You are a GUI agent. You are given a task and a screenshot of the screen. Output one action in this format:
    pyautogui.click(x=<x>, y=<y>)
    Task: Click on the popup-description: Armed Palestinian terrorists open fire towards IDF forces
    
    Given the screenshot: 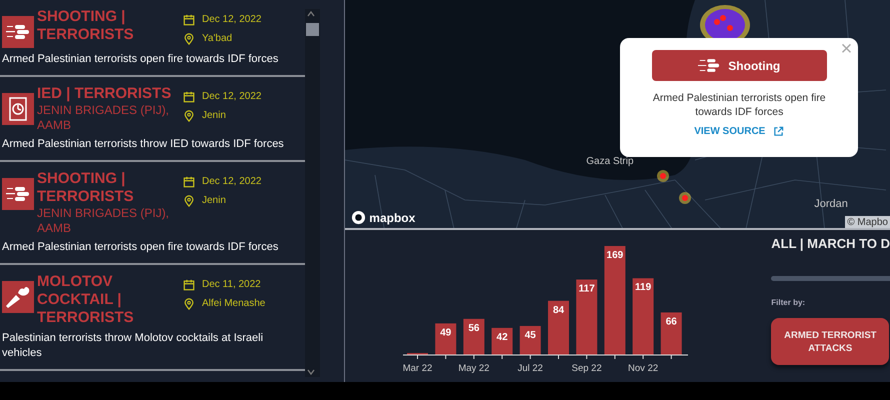 What is the action you would take?
    pyautogui.click(x=739, y=105)
    